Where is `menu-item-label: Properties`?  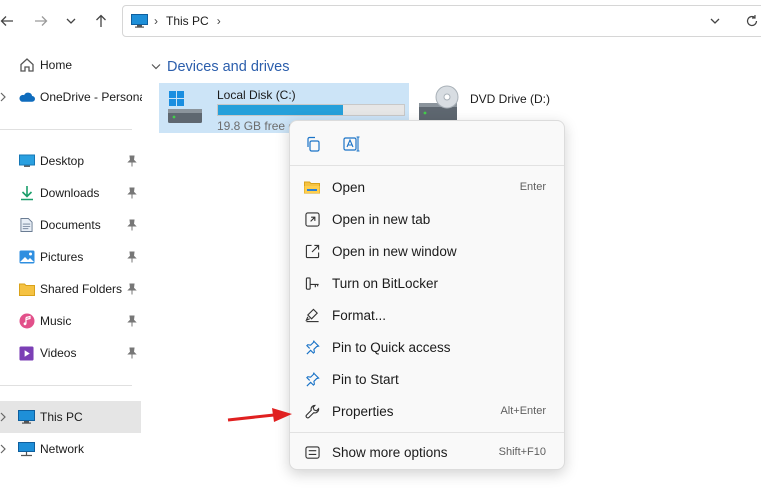
menu-item-label: Properties is located at coordinates (363, 411).